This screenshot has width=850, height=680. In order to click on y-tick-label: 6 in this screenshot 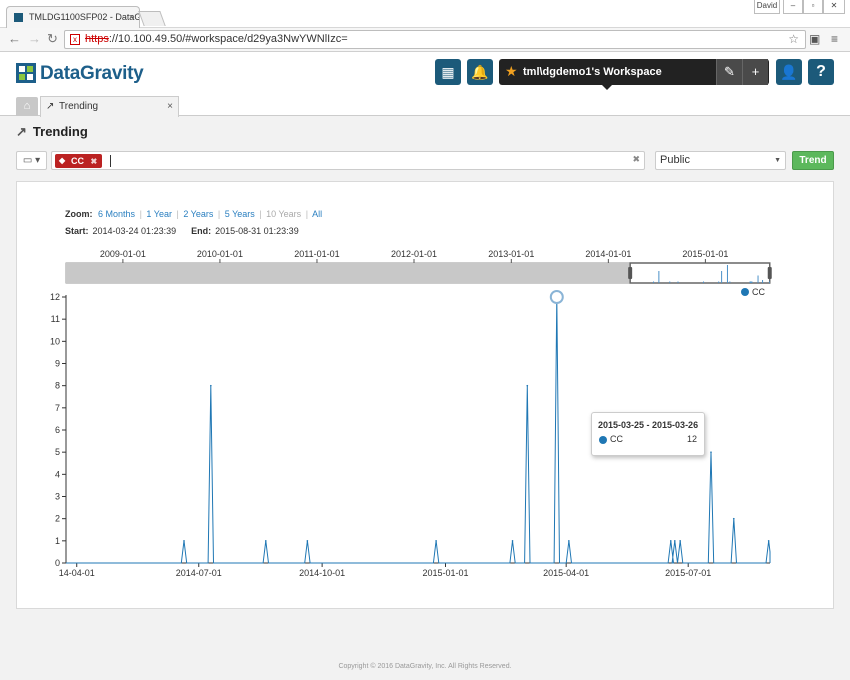, I will do `click(57, 430)`.